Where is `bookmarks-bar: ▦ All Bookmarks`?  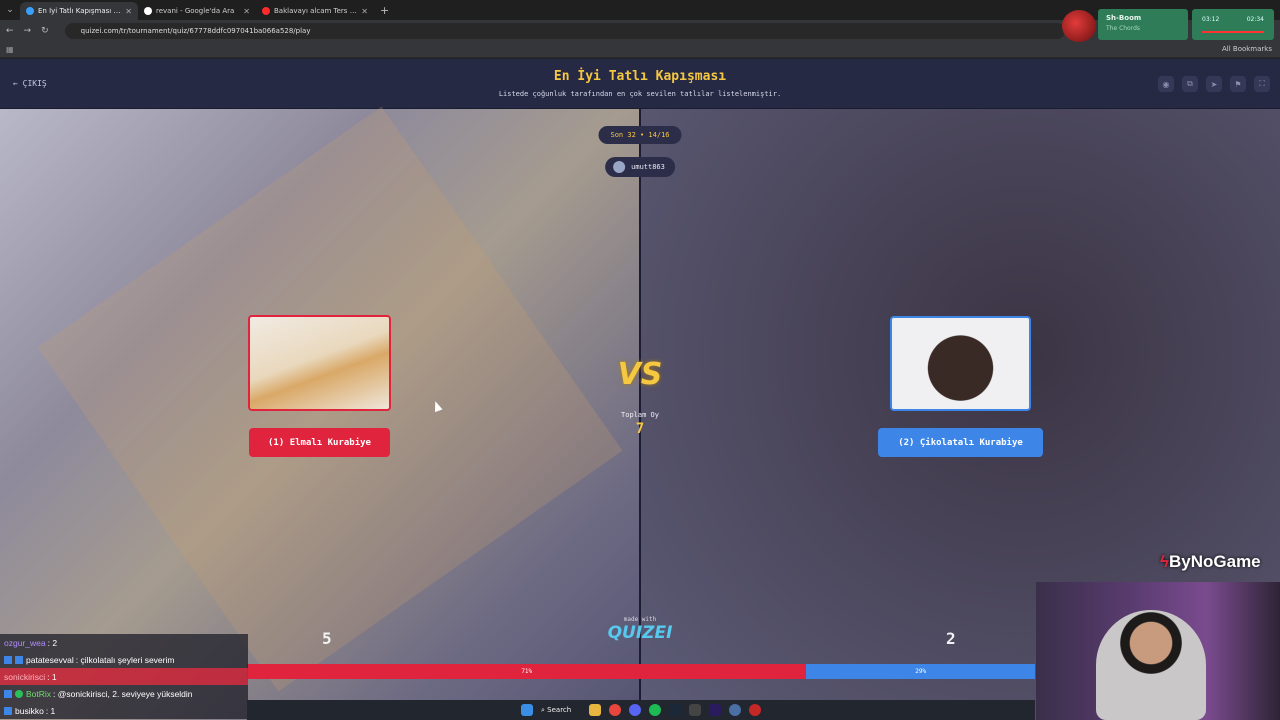 bookmarks-bar: ▦ All Bookmarks is located at coordinates (640, 50).